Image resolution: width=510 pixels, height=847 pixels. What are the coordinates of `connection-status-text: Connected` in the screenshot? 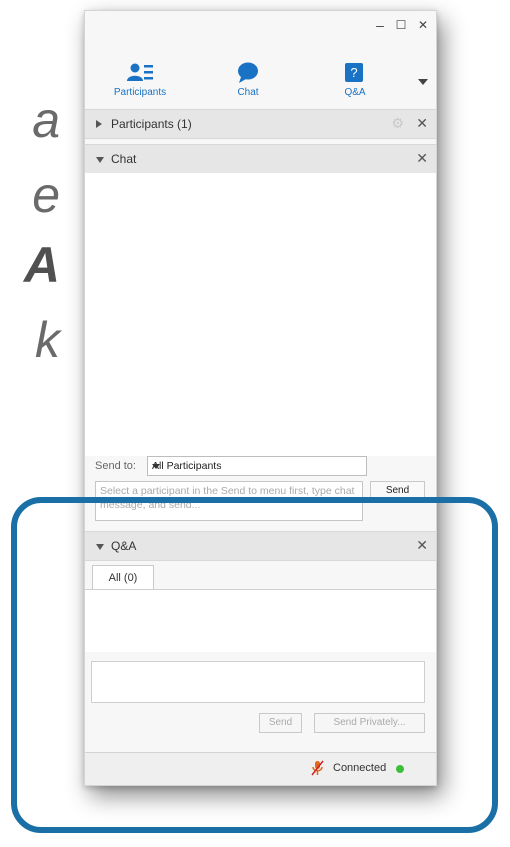 It's located at (360, 768).